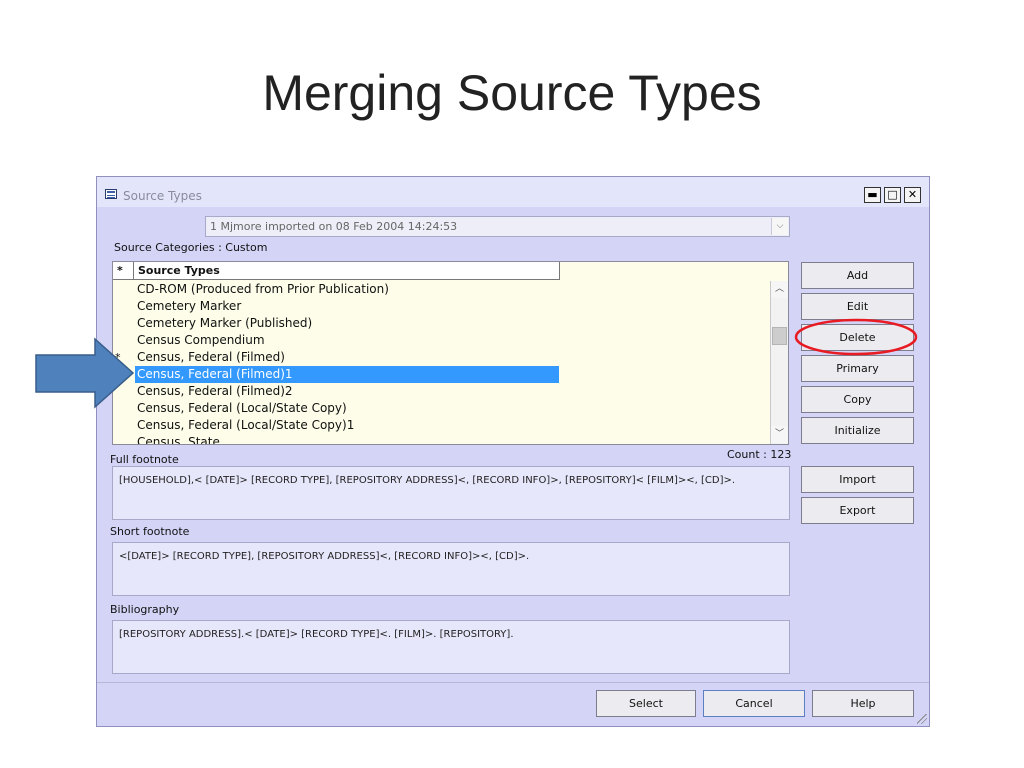  Describe the element at coordinates (225, 323) in the screenshot. I see `list-item-label: Cemetery Marker (Published)` at that location.